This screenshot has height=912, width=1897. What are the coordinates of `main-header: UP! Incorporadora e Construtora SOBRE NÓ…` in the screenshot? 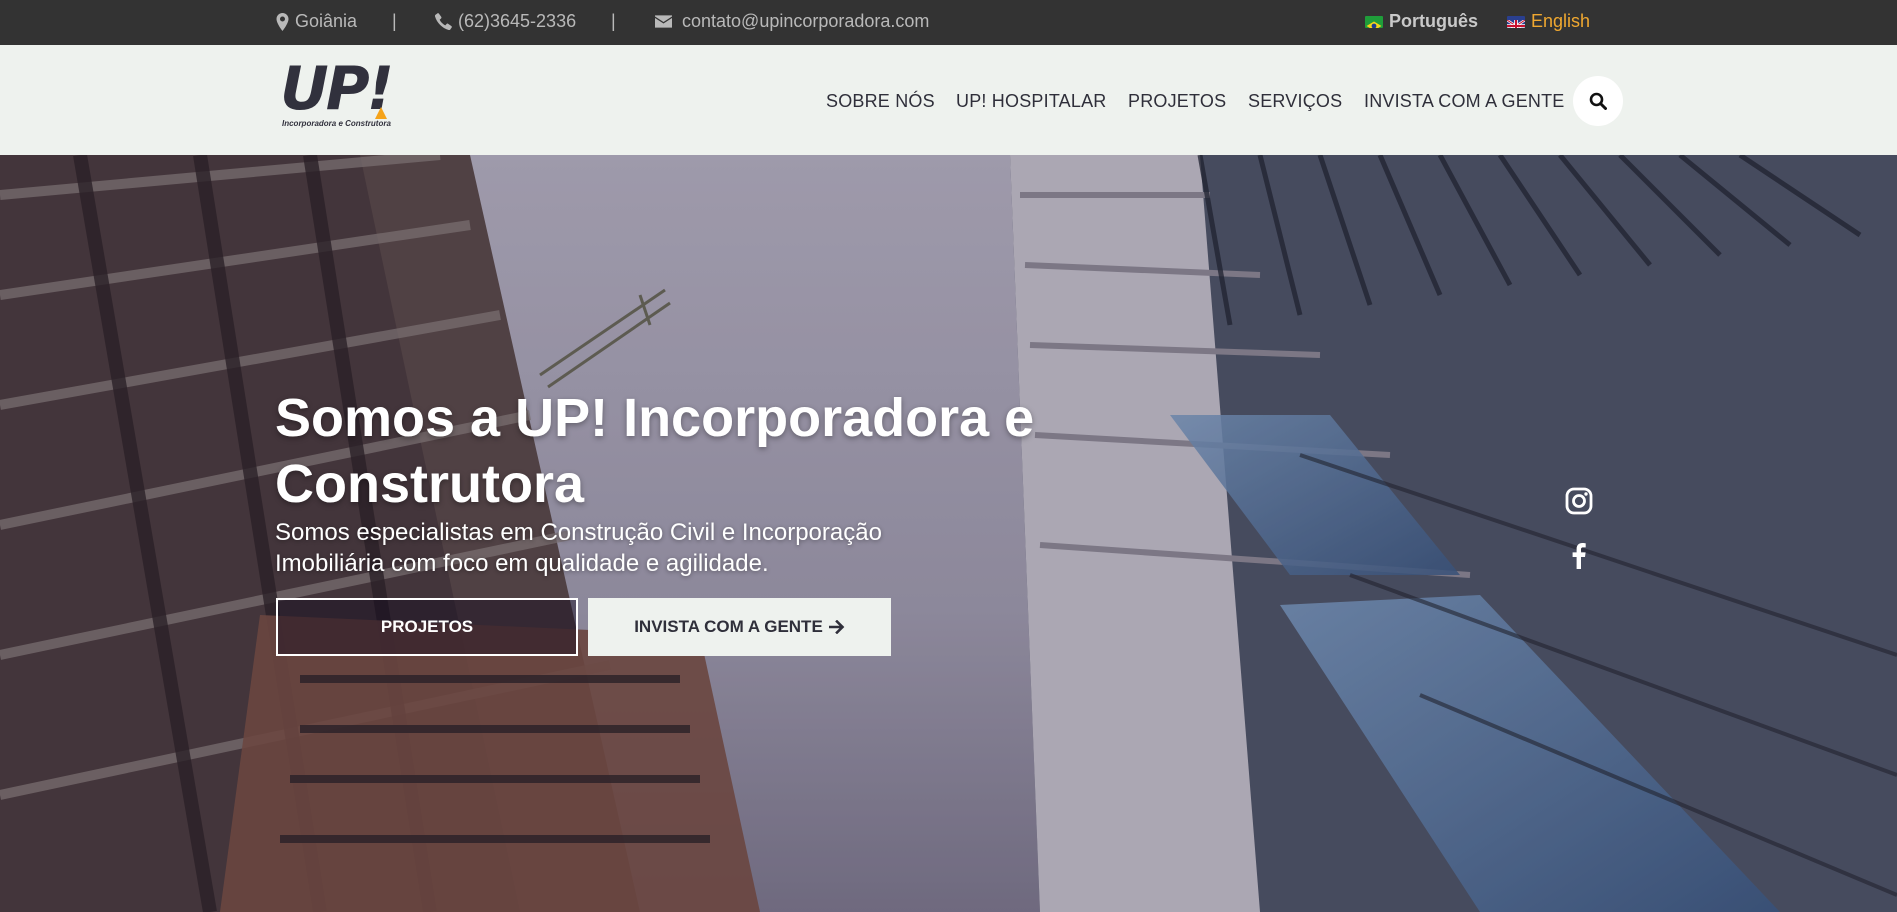 It's located at (948, 100).